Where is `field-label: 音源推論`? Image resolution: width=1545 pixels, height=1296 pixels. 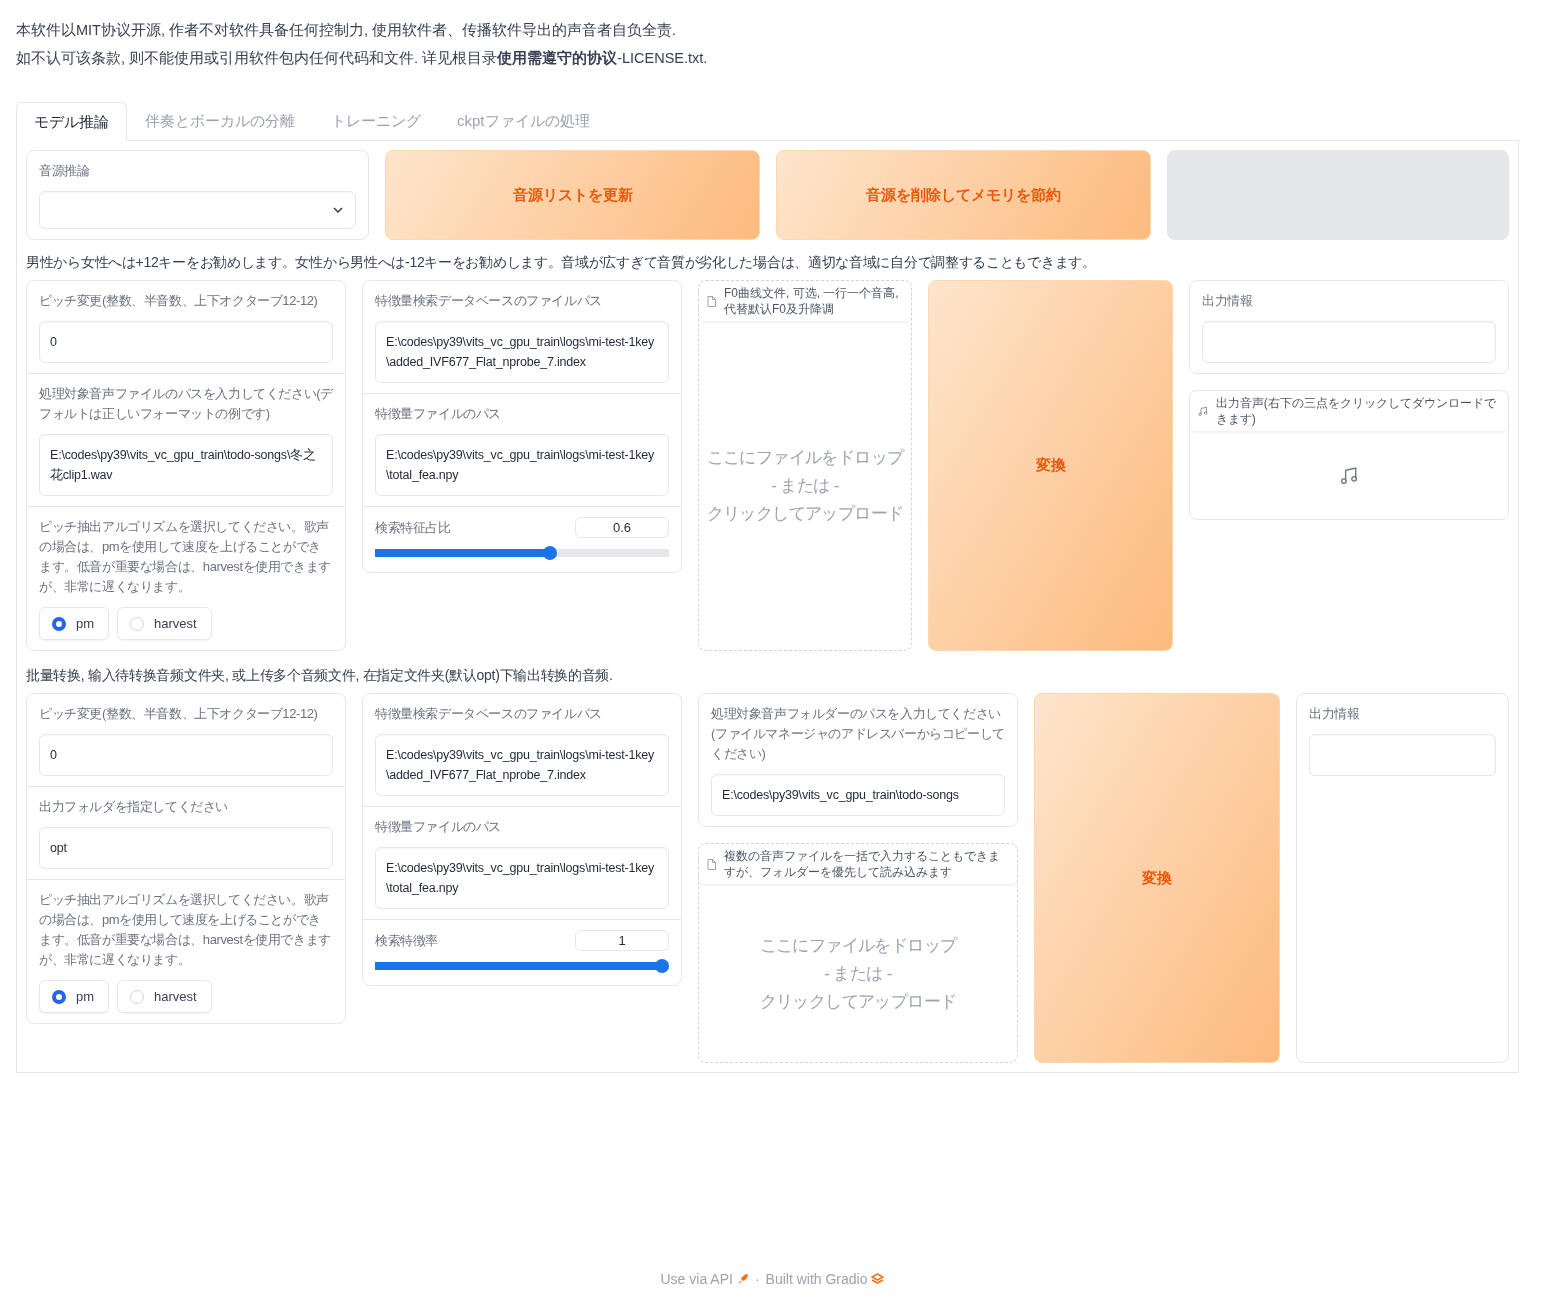
field-label: 音源推論 is located at coordinates (65, 171).